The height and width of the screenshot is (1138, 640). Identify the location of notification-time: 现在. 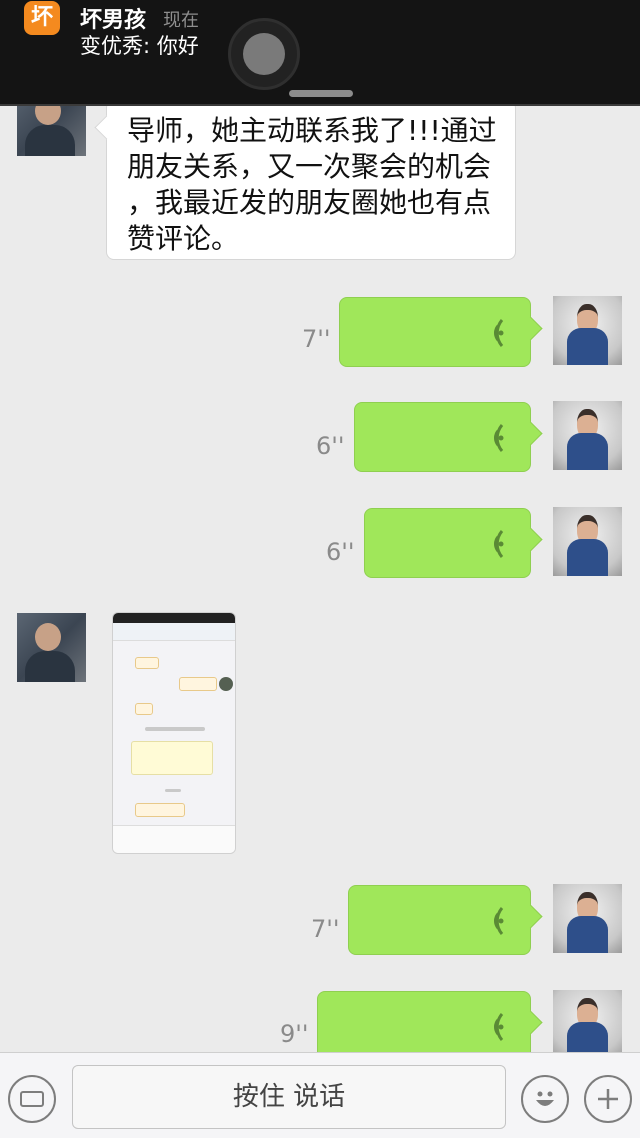
(181, 20).